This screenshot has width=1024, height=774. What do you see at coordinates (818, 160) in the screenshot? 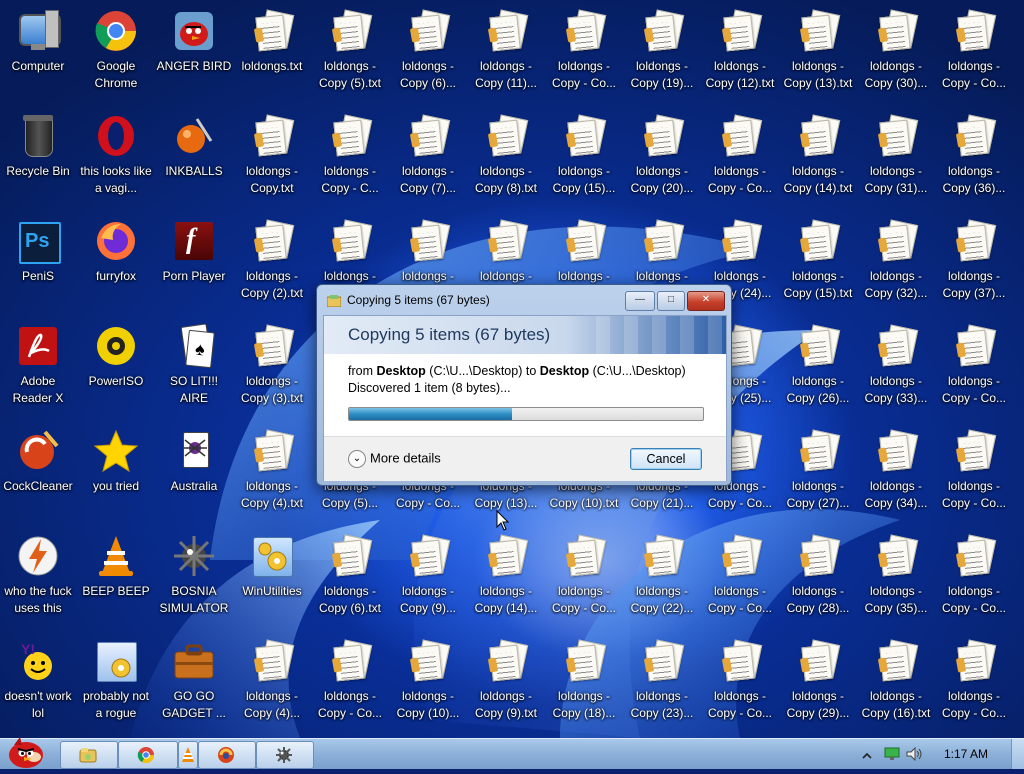
I see `desktop-icon: loldongs - Copy (14).txt` at bounding box center [818, 160].